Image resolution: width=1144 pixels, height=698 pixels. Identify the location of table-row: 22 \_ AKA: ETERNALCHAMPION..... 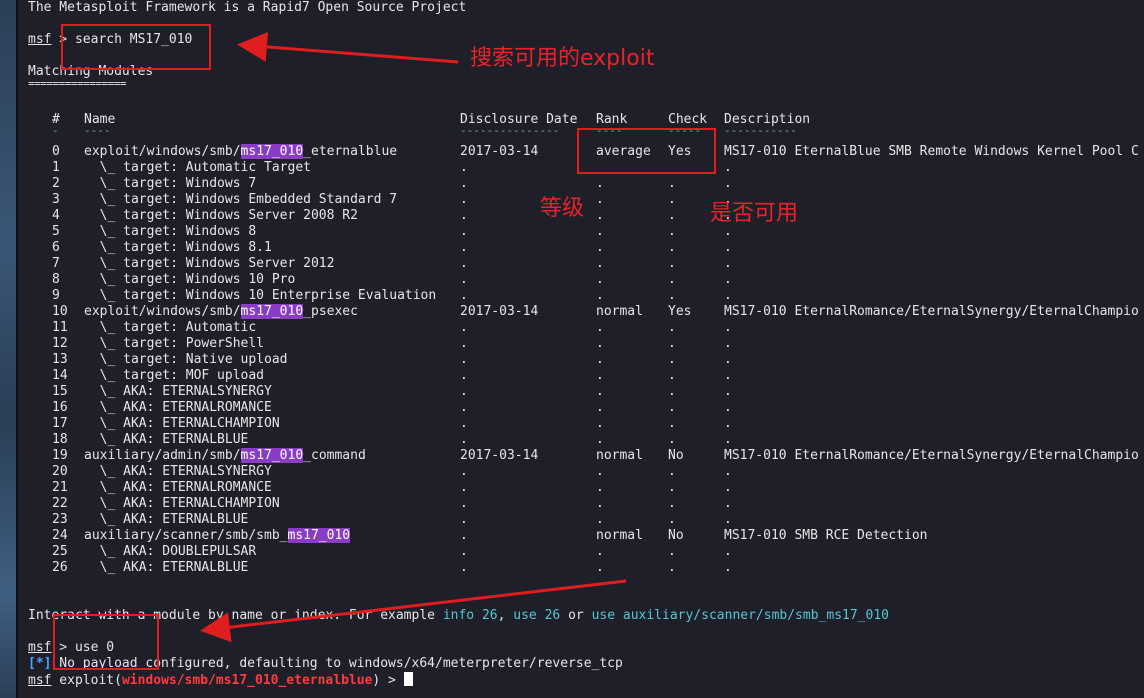
(586, 504).